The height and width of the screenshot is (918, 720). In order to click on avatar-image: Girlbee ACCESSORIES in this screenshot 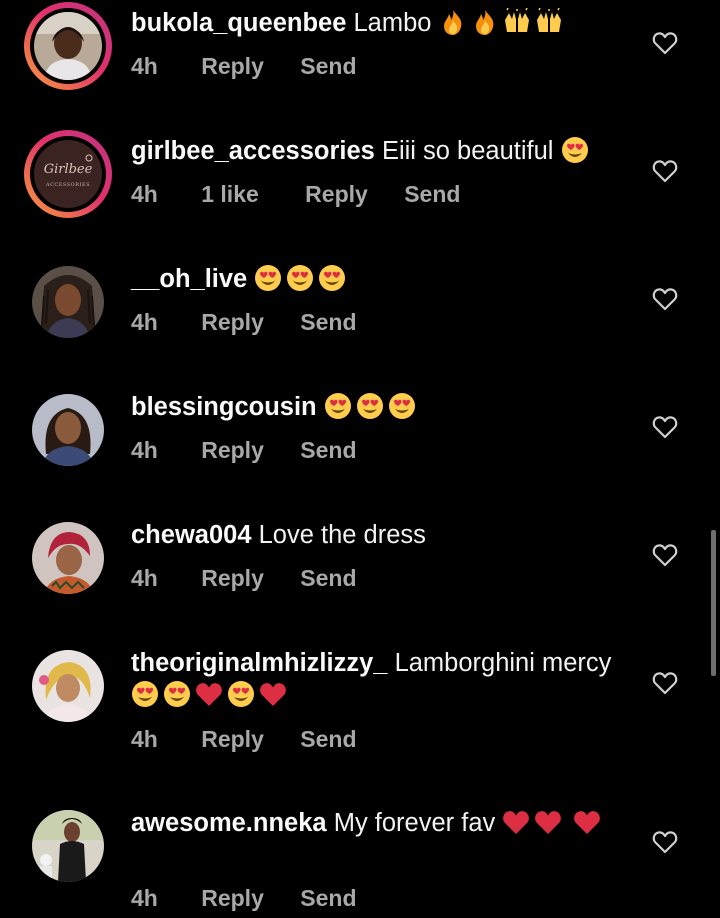, I will do `click(68, 174)`.